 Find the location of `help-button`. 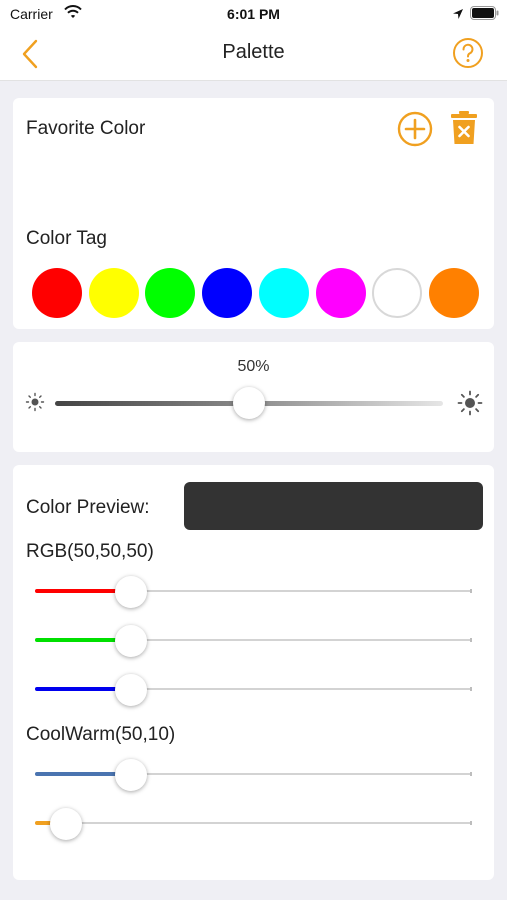

help-button is located at coordinates (468, 55).